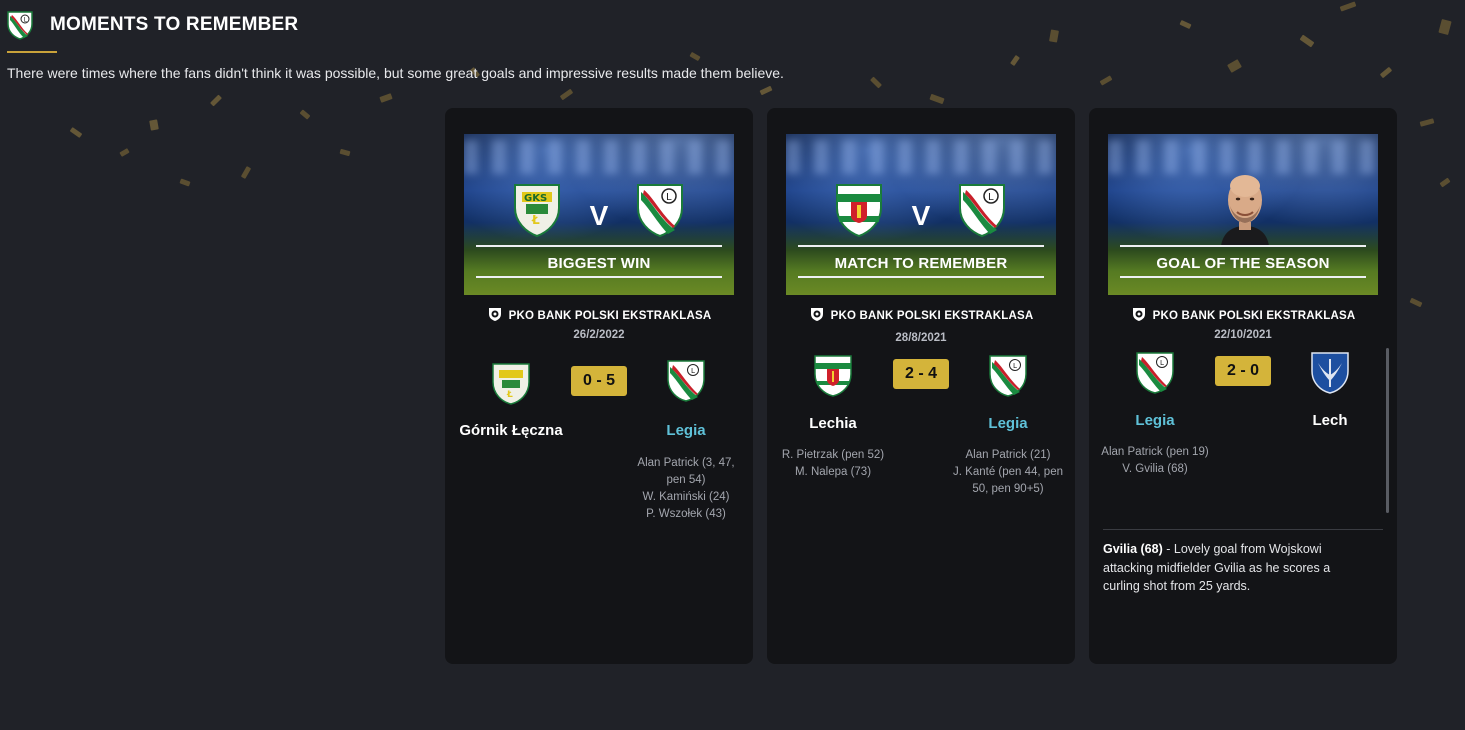 Image resolution: width=1465 pixels, height=730 pixels. I want to click on lech-crest-icon, so click(1330, 373).